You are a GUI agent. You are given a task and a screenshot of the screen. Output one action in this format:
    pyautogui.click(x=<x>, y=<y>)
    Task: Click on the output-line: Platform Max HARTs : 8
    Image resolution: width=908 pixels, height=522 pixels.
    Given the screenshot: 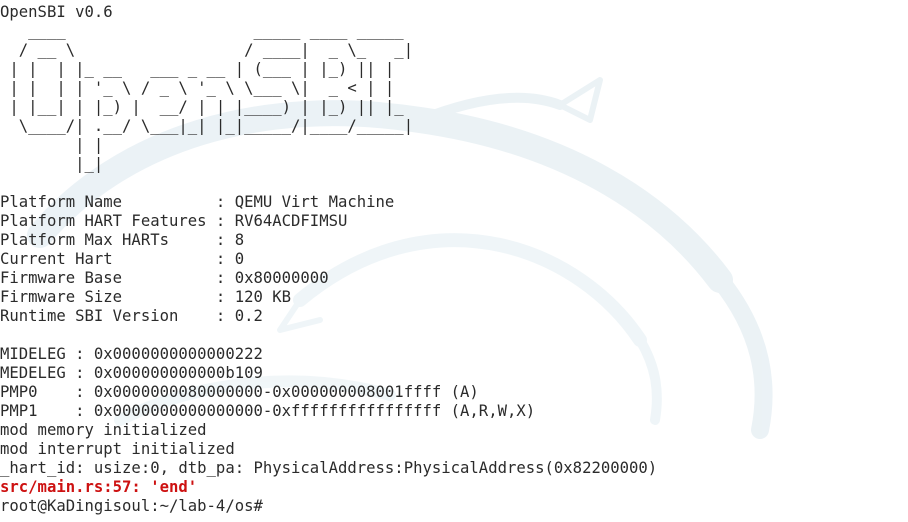 What is the action you would take?
    pyautogui.click(x=122, y=240)
    